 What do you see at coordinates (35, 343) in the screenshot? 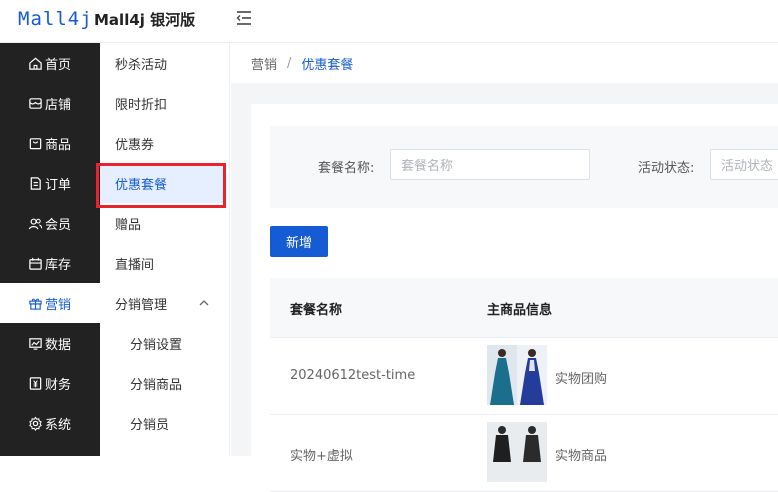
I see `chart-icon` at bounding box center [35, 343].